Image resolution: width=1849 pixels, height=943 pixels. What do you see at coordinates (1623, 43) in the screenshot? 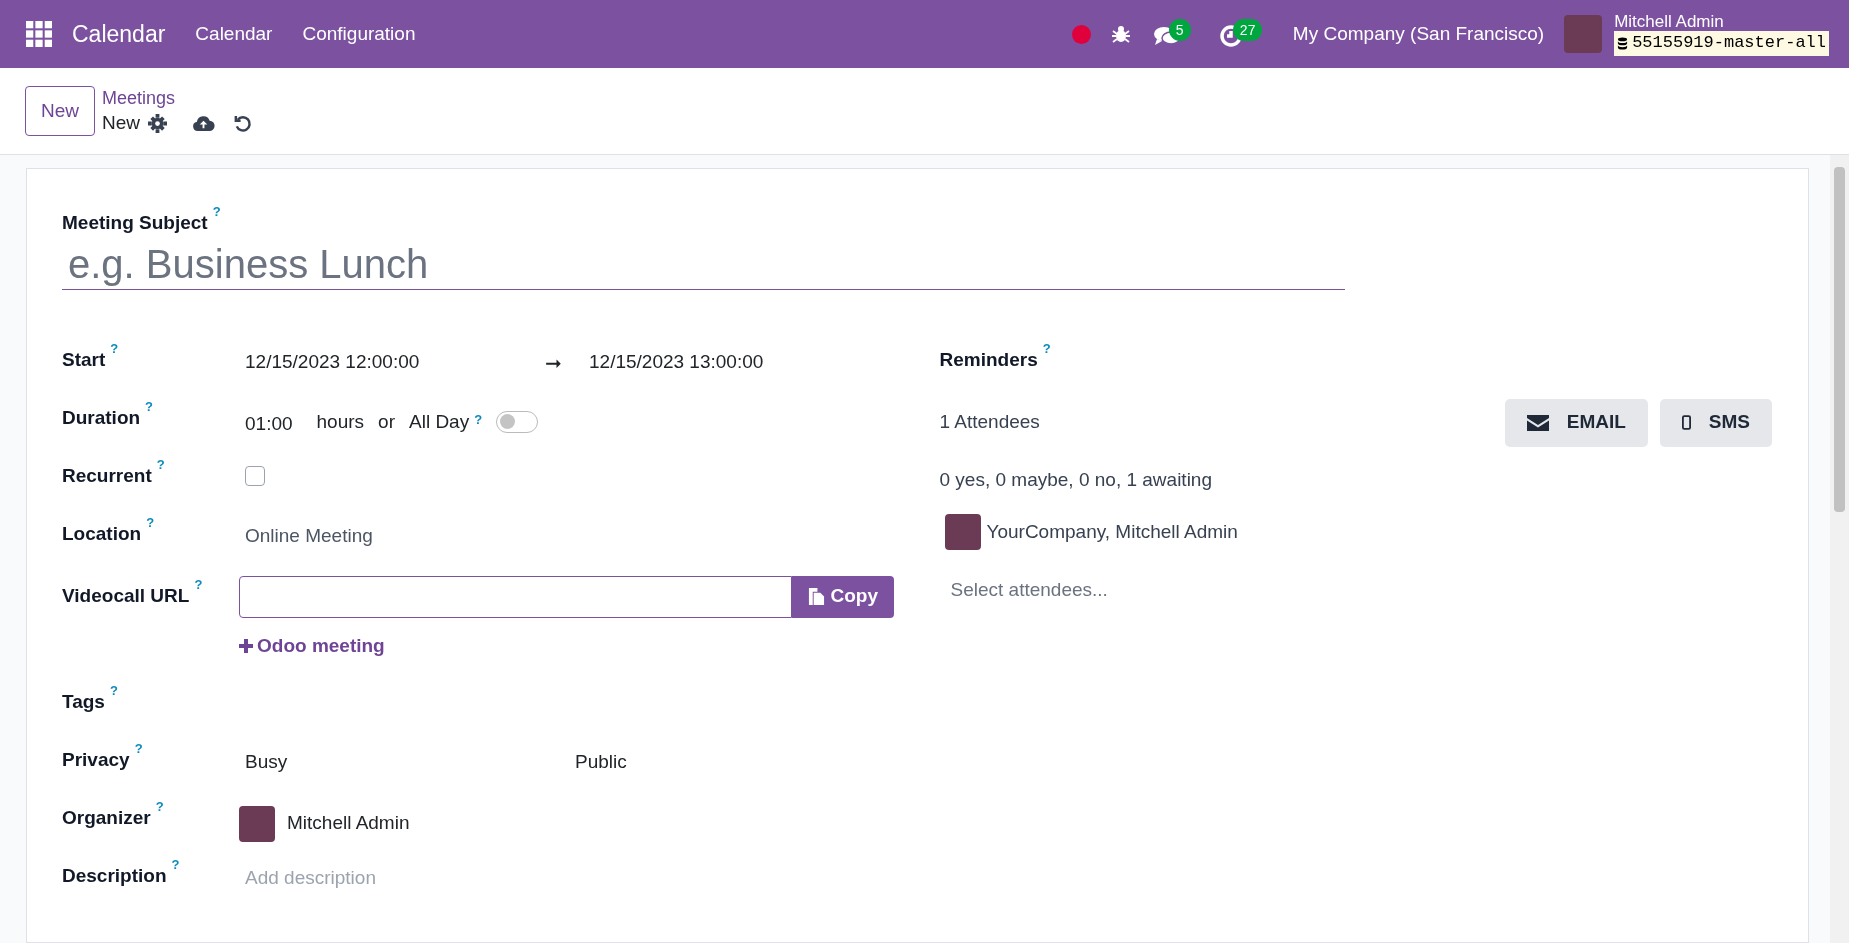
I see `database-icon` at bounding box center [1623, 43].